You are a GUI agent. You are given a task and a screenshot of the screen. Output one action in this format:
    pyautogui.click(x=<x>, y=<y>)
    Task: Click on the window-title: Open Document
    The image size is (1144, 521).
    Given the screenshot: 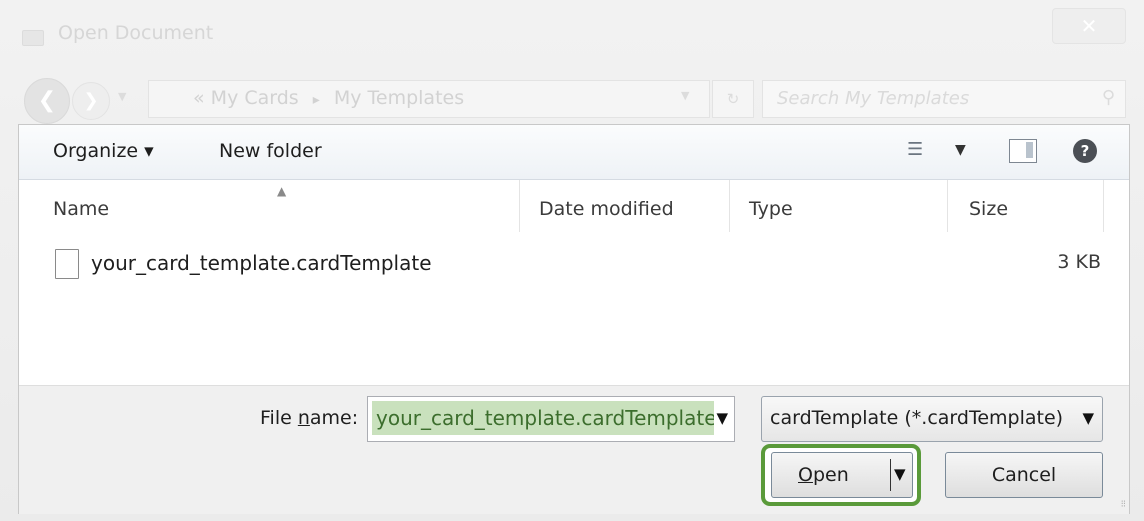 What is the action you would take?
    pyautogui.click(x=136, y=33)
    